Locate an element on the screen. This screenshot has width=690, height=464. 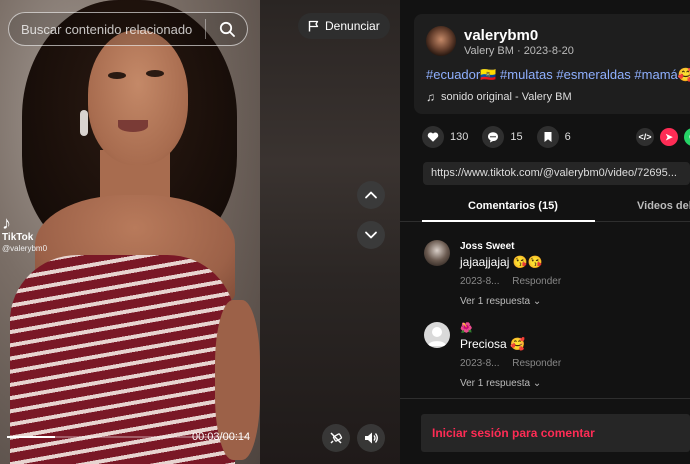
video-hashtags: #ecuador🇪🇨 #mulatas #esmeraldas #mamá🥰 is located at coordinates (558, 75).